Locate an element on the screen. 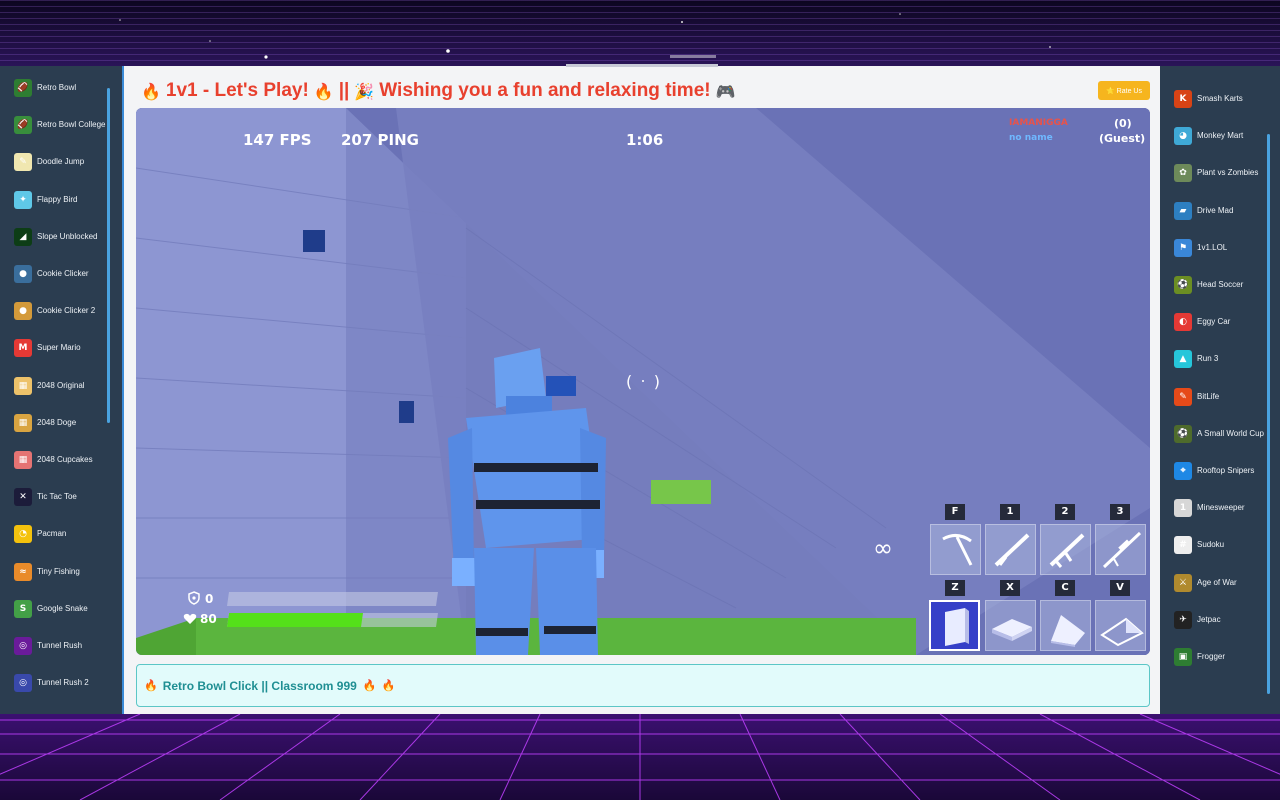 This screenshot has width=1280, height=800. sidebar-item-doodle-jump: ✎ Doodle Jump is located at coordinates (64, 162).